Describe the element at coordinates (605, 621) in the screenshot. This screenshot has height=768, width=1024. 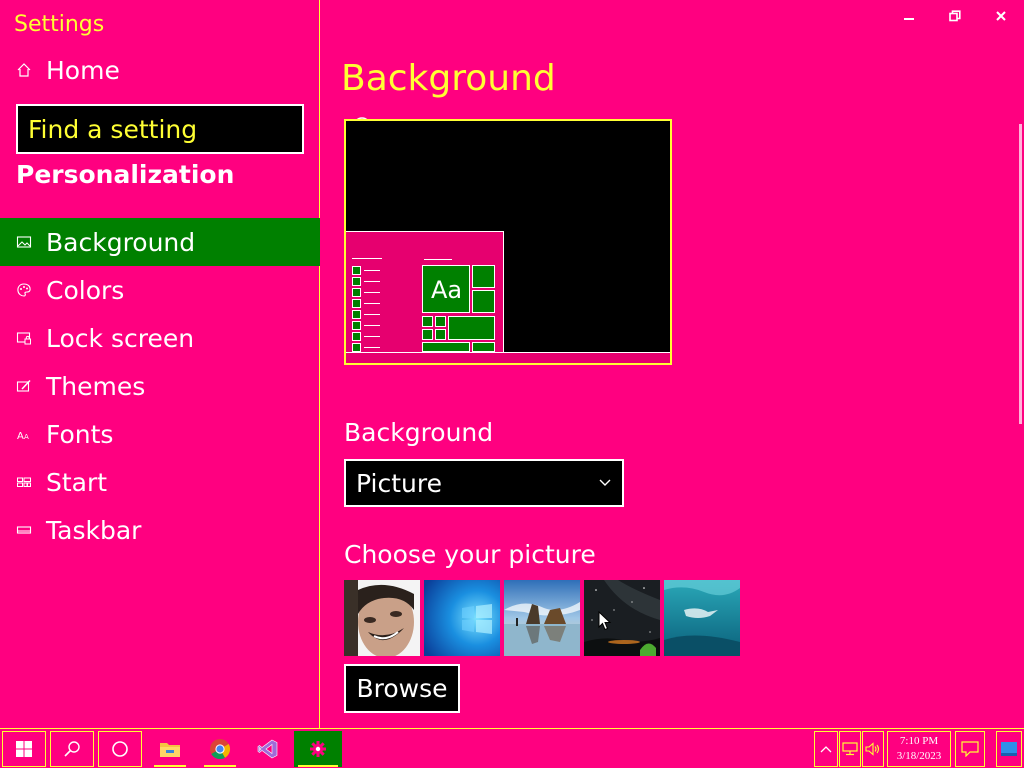
I see `mouse-cursor-icon` at that location.